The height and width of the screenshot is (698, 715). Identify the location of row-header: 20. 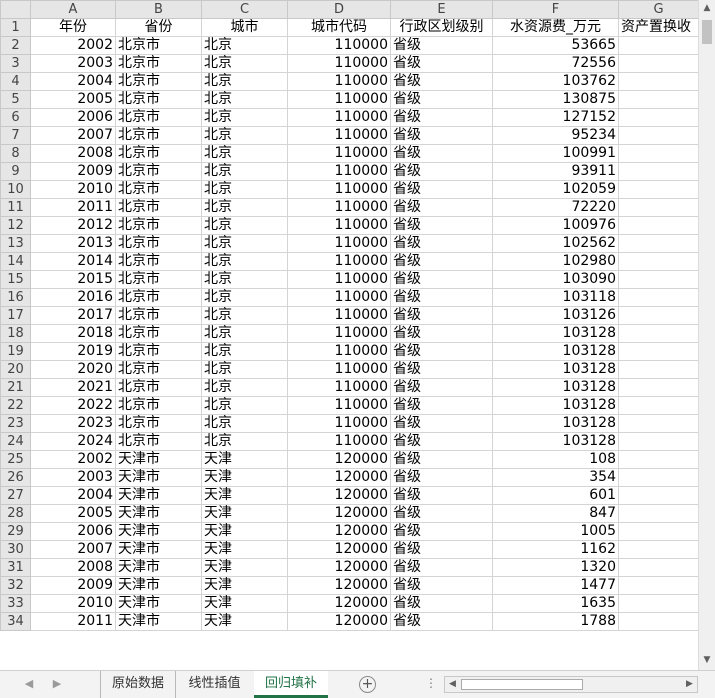
(15, 369).